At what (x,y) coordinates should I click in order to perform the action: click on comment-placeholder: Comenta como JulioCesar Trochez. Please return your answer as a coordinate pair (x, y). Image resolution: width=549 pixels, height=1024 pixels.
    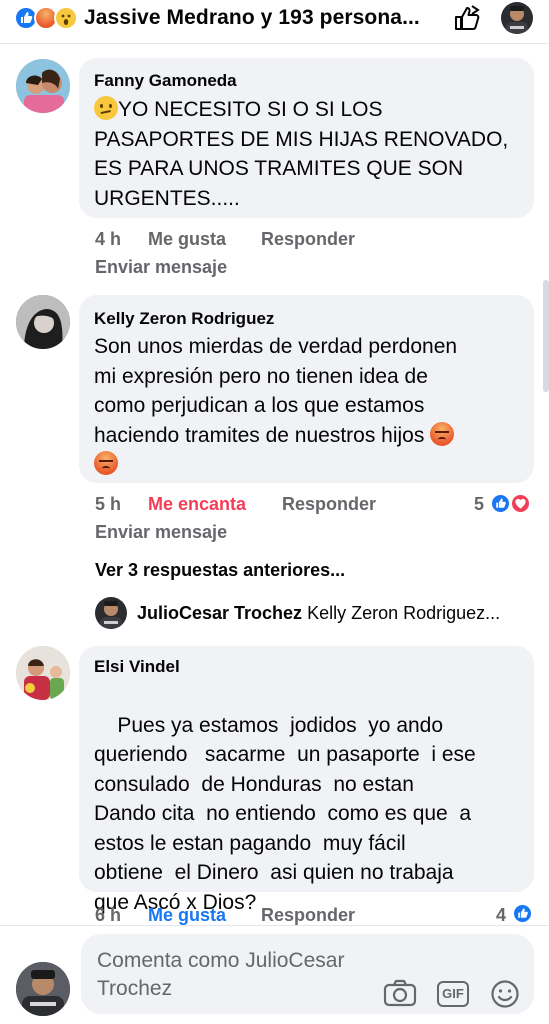
    Looking at the image, I should click on (221, 974).